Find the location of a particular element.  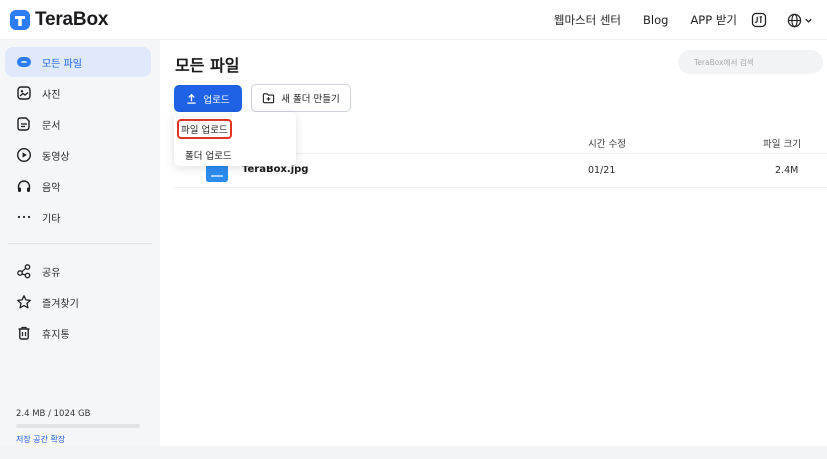

star-icon is located at coordinates (24, 302).